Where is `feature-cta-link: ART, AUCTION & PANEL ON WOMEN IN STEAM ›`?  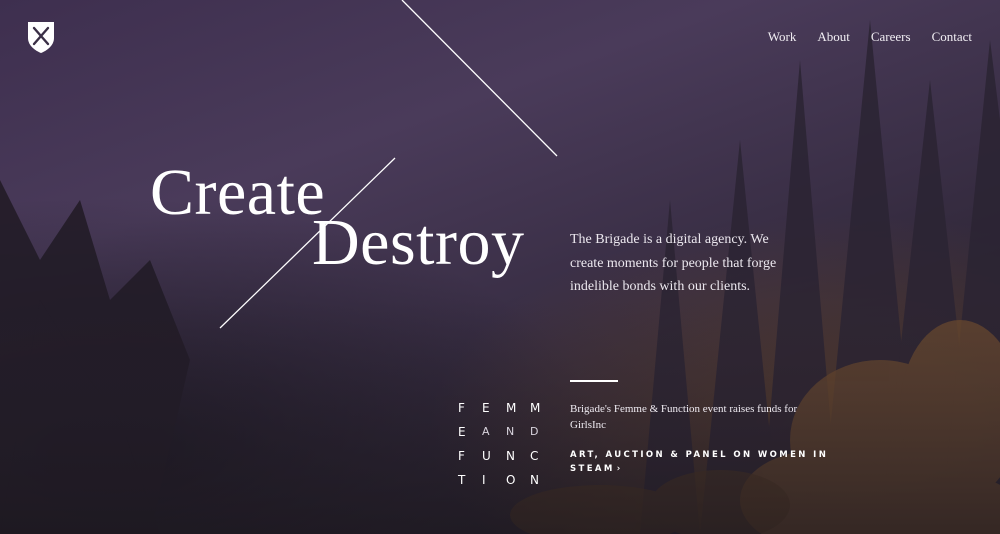
feature-cta-link: ART, AUCTION & PANEL ON WOMEN IN STEAM › is located at coordinates (705, 462).